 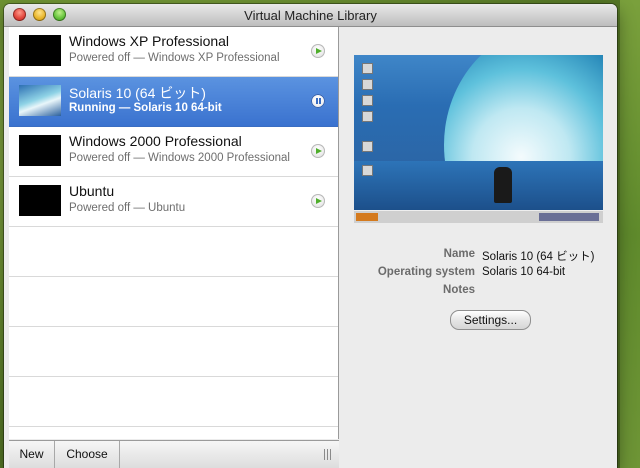 What do you see at coordinates (630, 234) in the screenshot?
I see `desktop-background` at bounding box center [630, 234].